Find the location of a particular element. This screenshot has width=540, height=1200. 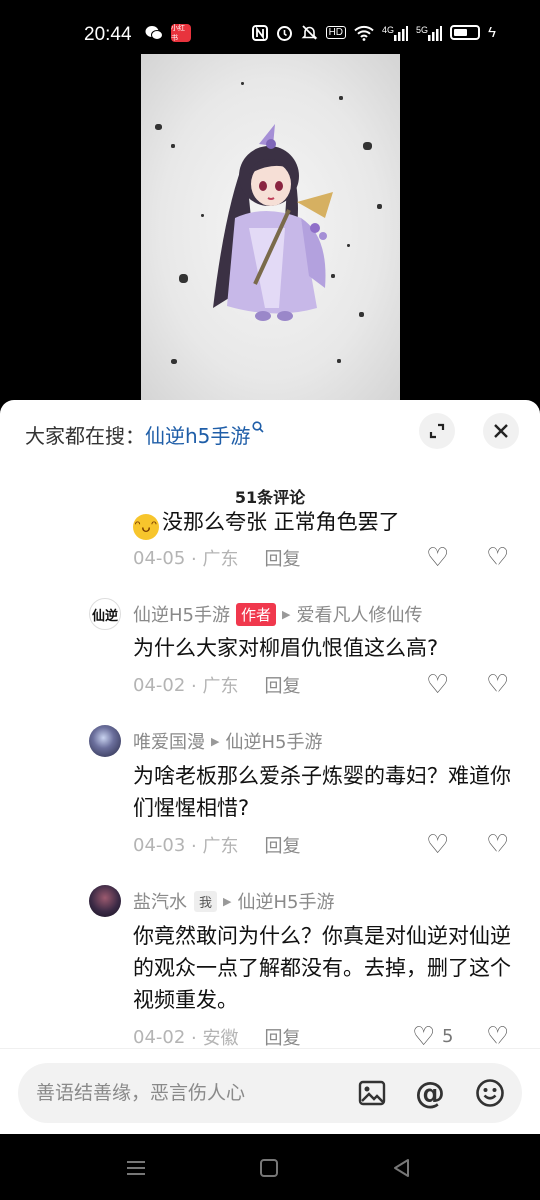

comment-meta: 盐汽水 我 ▶ 仙逆H5手游 is located at coordinates (233, 901).